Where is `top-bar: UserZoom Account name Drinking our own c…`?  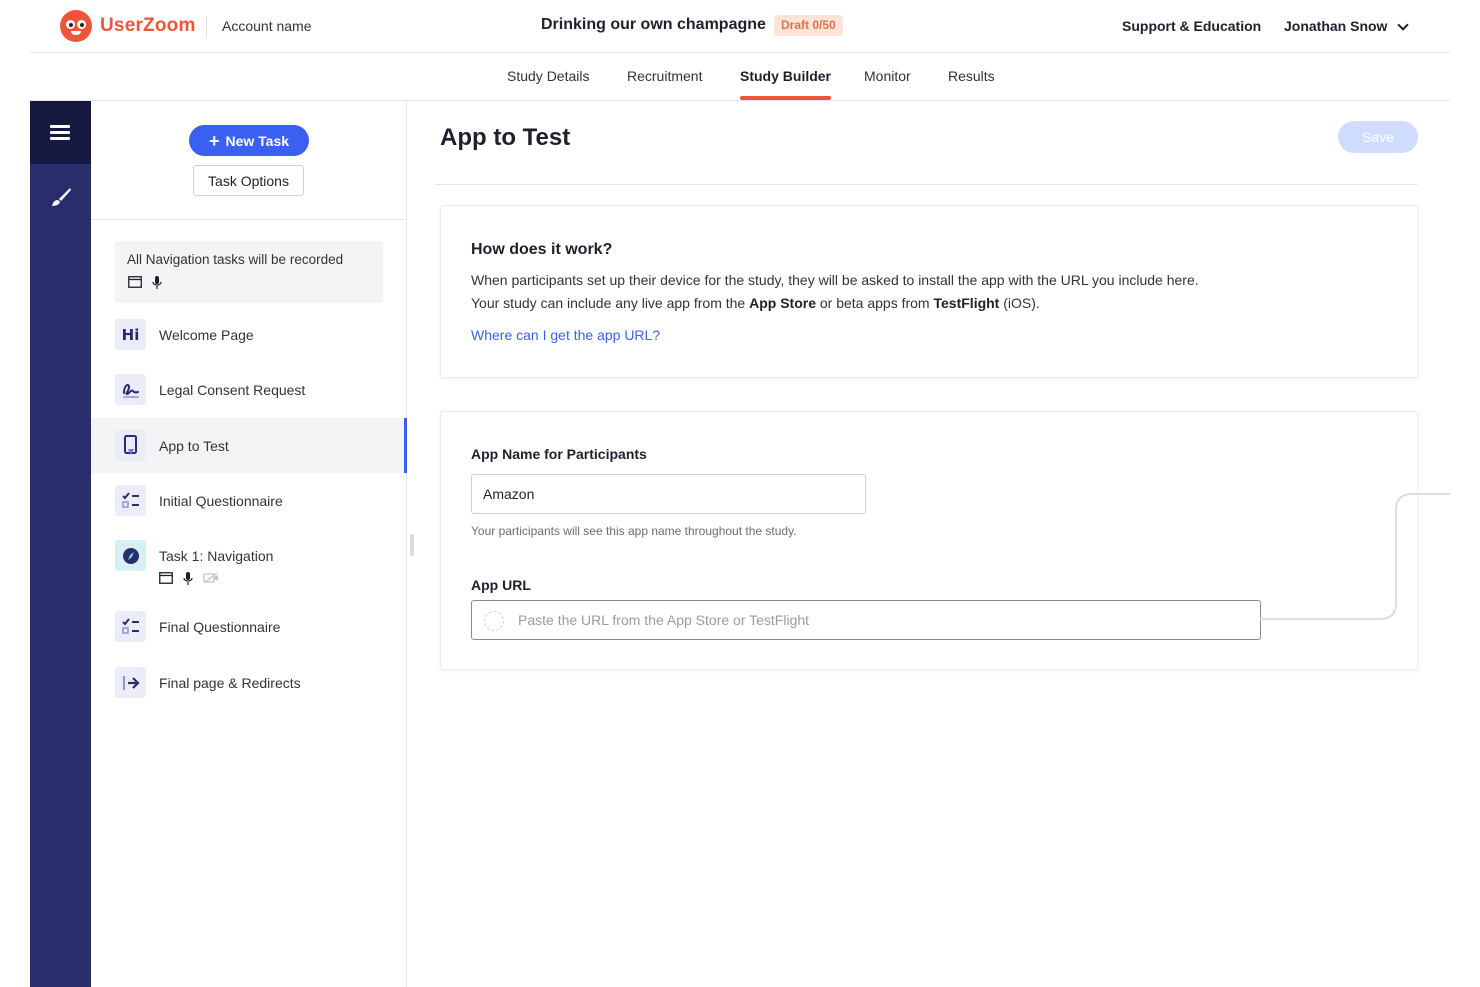 top-bar: UserZoom Account name Drinking our own c… is located at coordinates (740, 26).